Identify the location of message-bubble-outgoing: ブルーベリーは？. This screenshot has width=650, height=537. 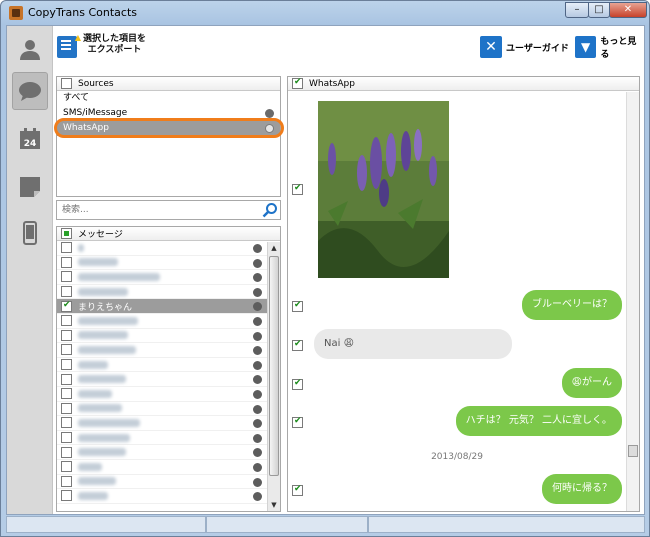
(572, 305).